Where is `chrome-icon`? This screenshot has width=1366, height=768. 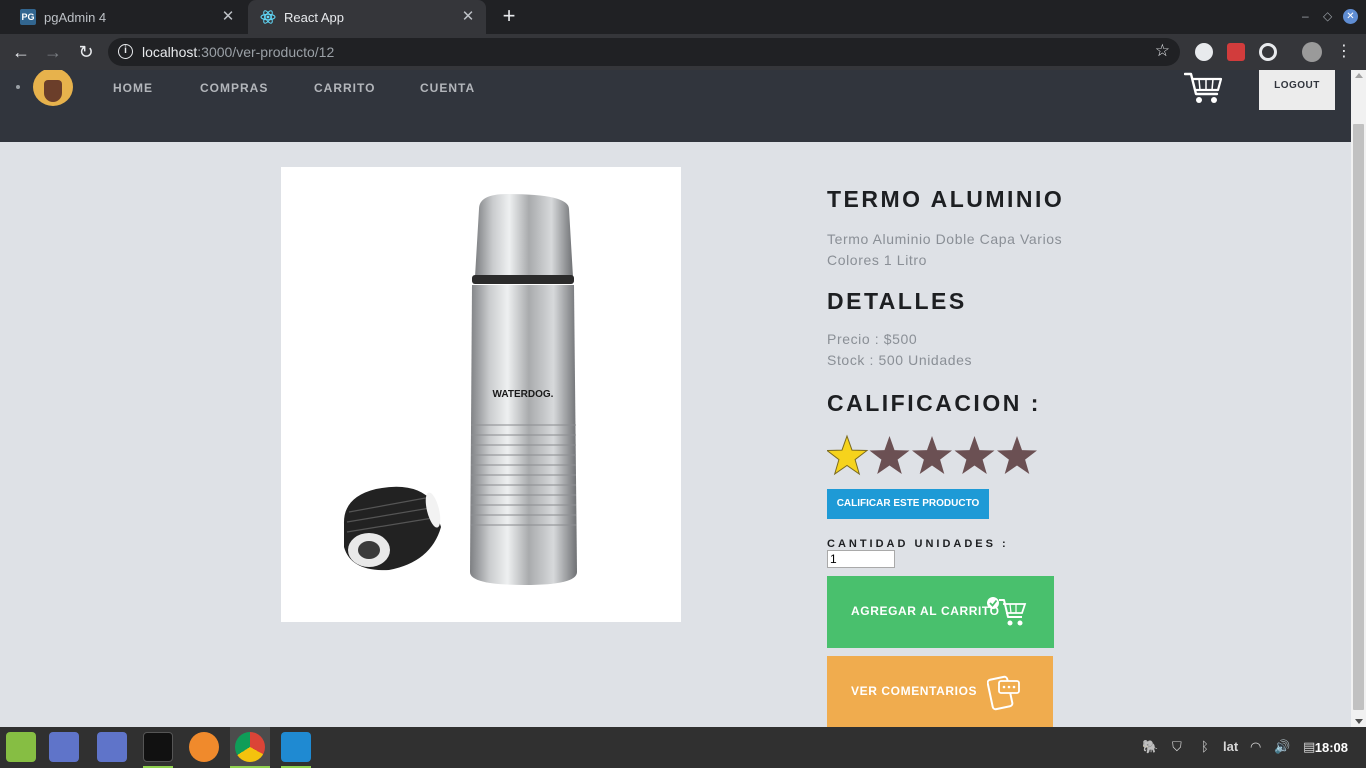
chrome-icon is located at coordinates (250, 747).